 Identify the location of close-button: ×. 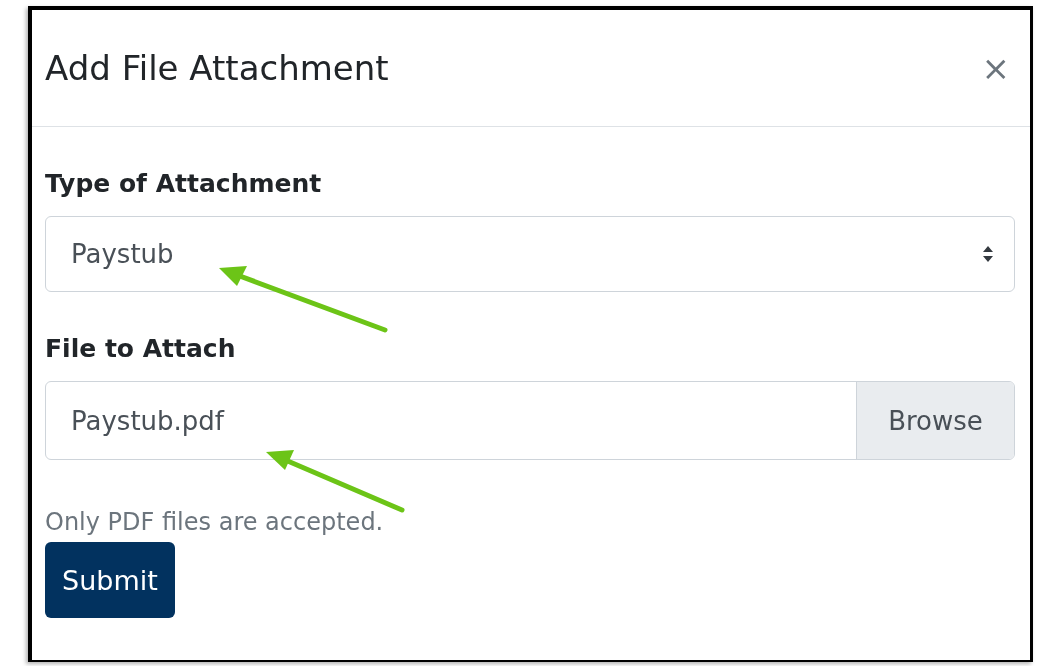
(995, 68).